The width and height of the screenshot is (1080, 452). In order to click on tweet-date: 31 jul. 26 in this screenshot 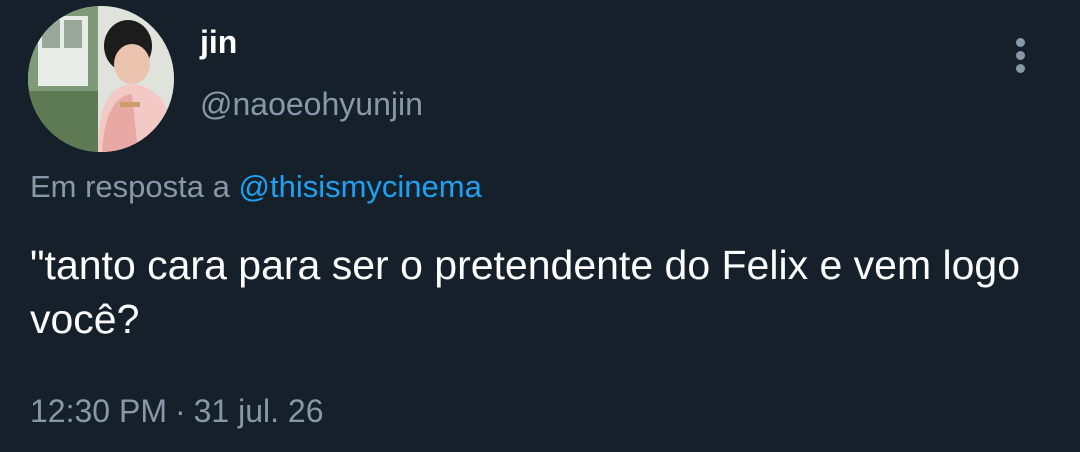, I will do `click(258, 411)`.